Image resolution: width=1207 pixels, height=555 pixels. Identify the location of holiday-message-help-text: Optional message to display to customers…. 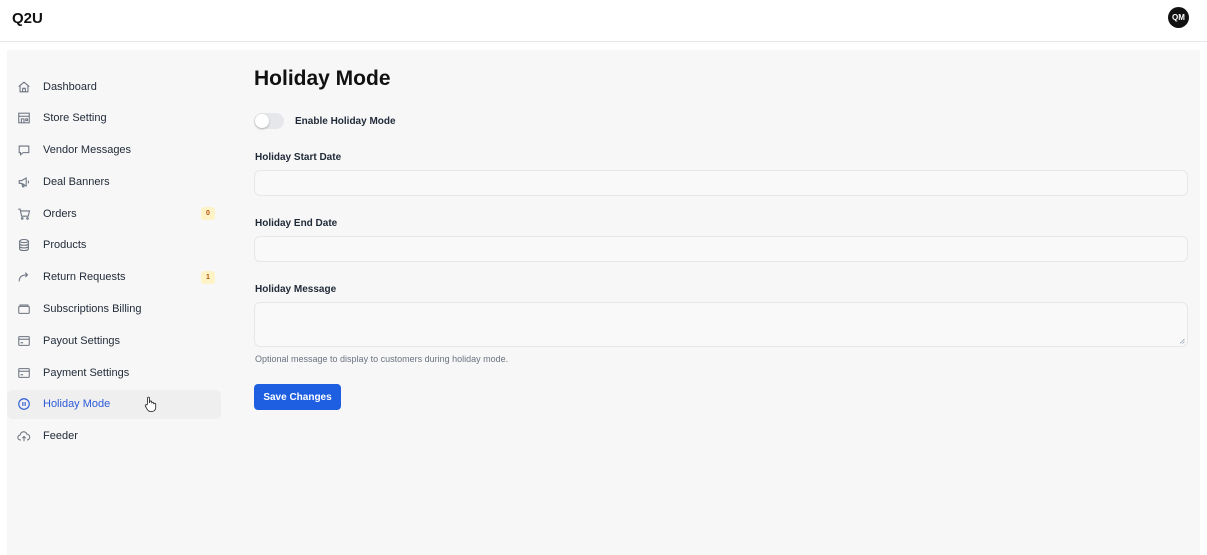
(382, 359).